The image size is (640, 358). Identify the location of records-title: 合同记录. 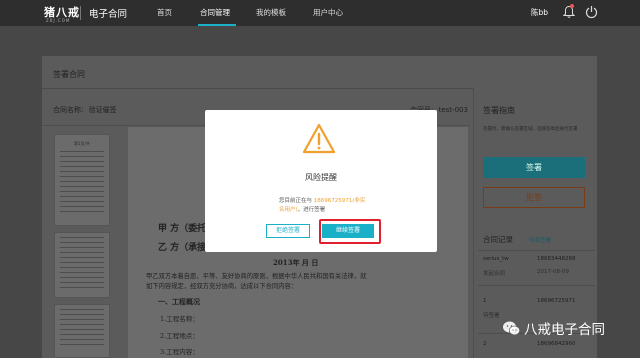
(498, 239).